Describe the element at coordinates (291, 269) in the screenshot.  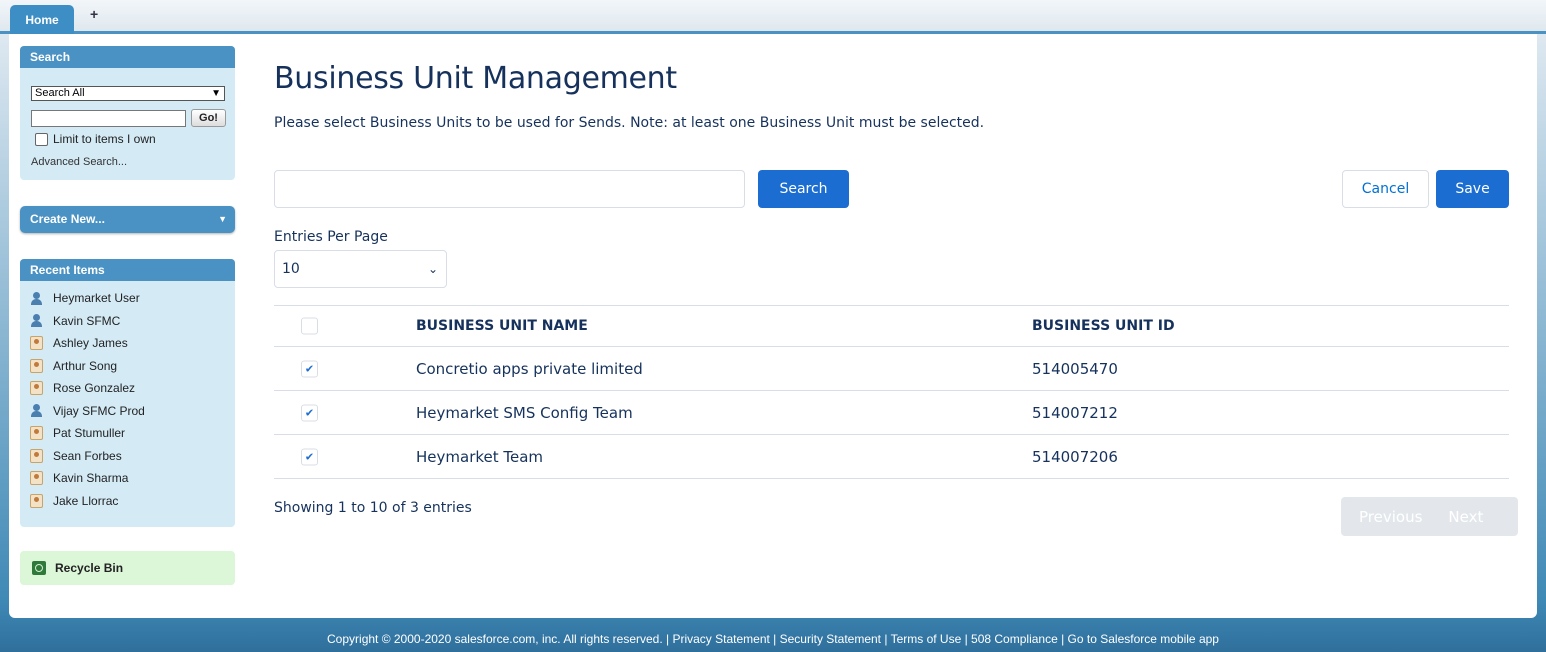
I see `entries-per-page-value: 10` at that location.